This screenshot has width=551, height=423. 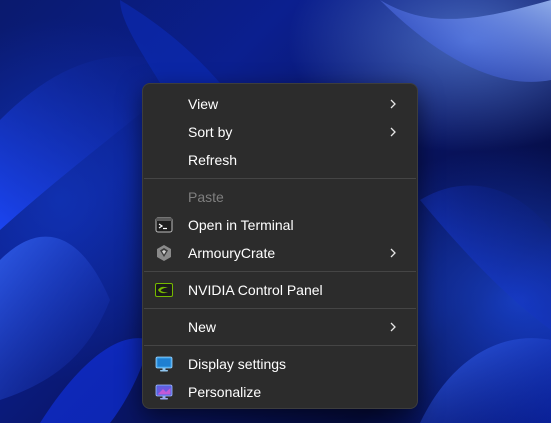 I want to click on menu-item-paste: Paste, so click(x=280, y=197).